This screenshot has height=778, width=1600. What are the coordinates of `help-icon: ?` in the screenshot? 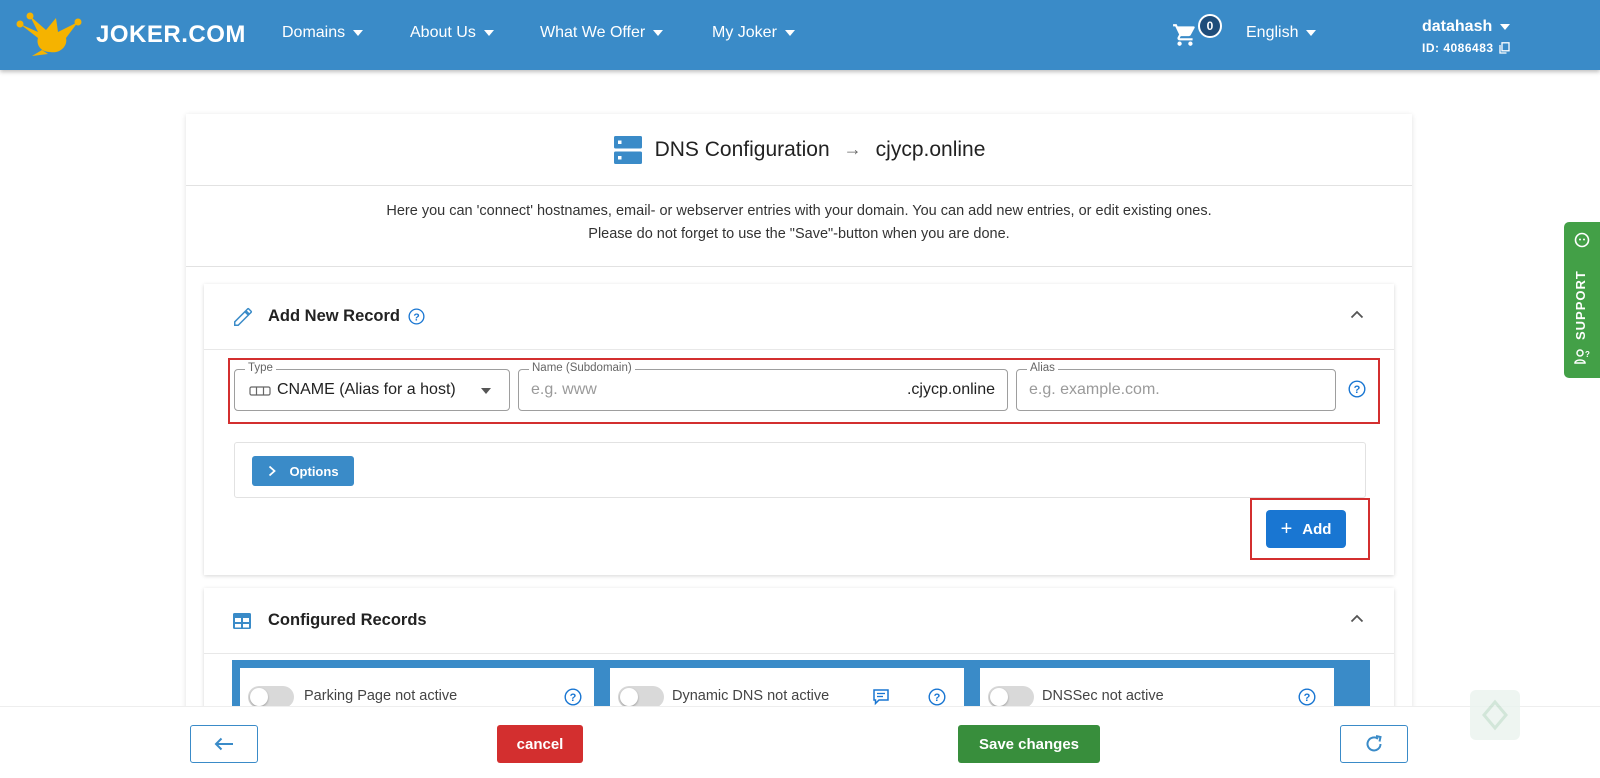 It's located at (416, 316).